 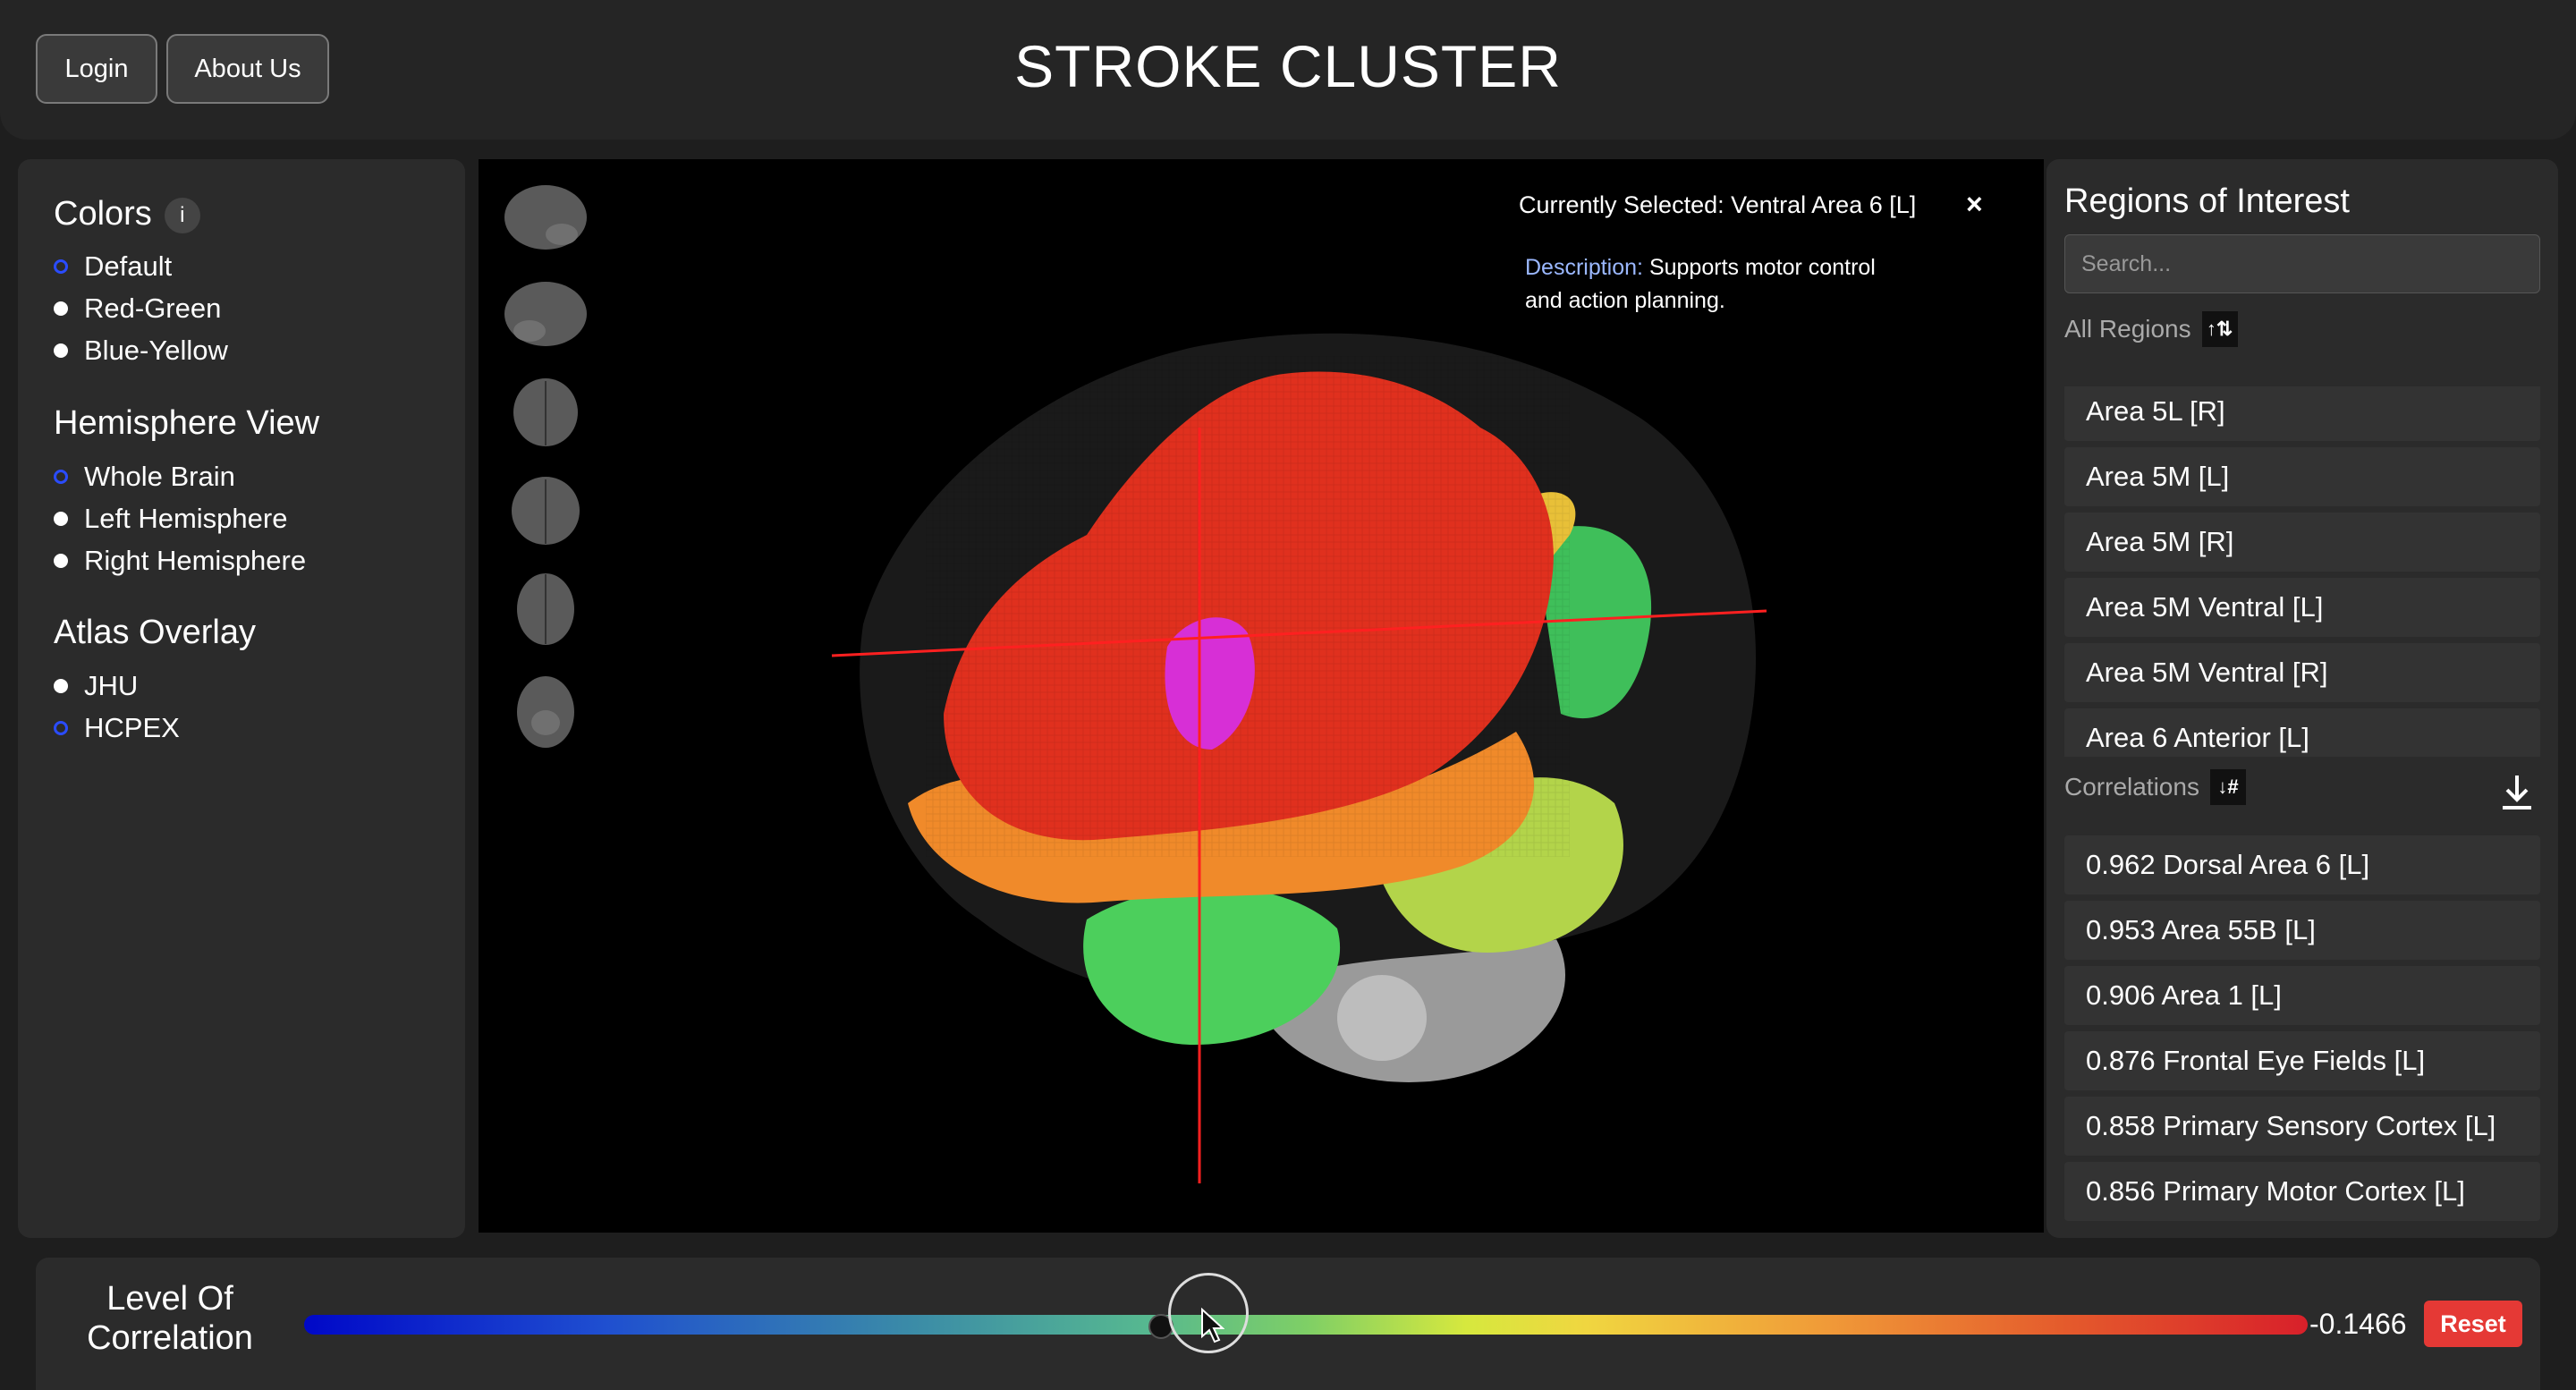 I want to click on atlas-option-hcpex: HCPEX, so click(x=117, y=728).